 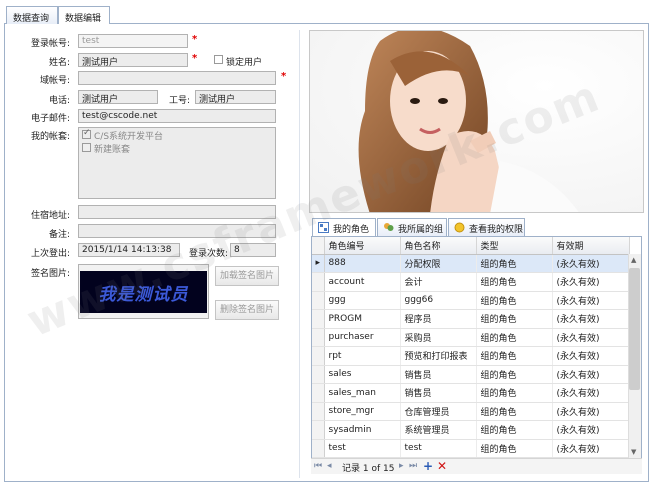 I want to click on column-header: 角色名称, so click(x=438, y=246).